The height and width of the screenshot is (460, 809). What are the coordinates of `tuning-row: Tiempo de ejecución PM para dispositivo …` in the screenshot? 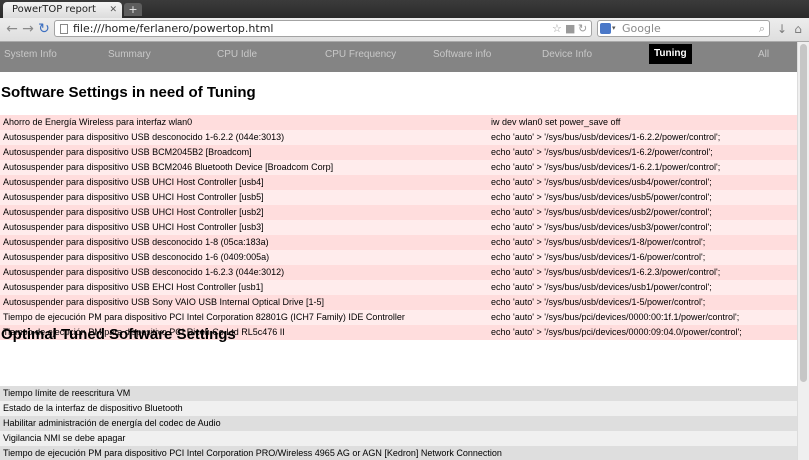 It's located at (398, 317).